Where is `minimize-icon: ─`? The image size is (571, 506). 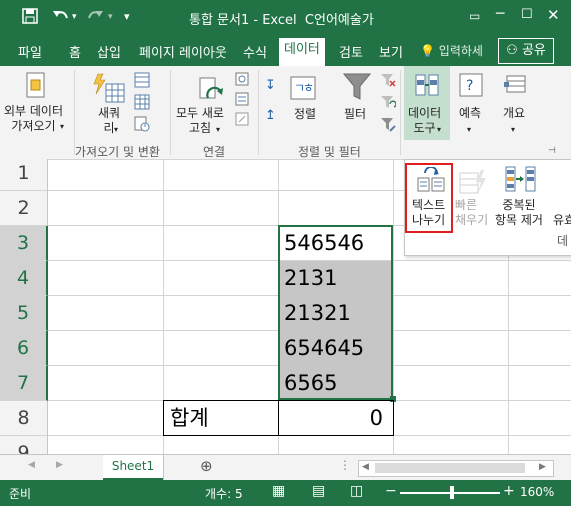
minimize-icon: ─ is located at coordinates (500, 14).